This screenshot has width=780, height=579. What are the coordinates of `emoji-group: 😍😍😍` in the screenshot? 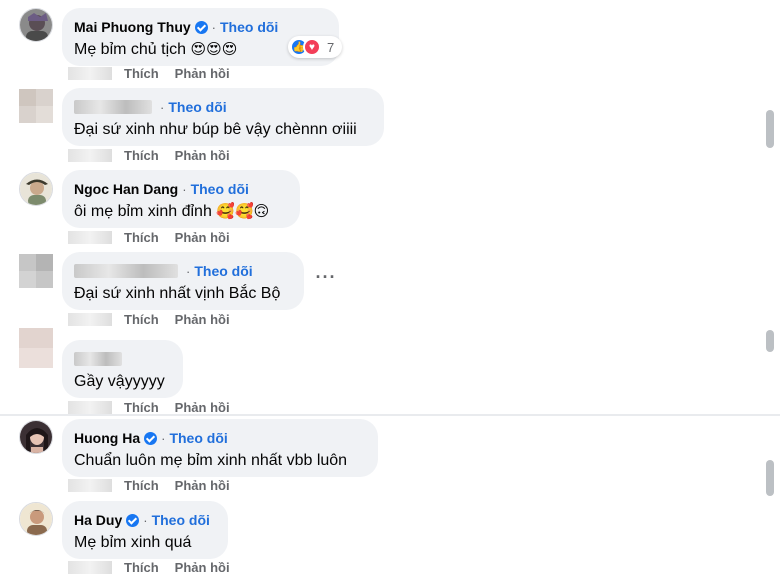 It's located at (214, 49).